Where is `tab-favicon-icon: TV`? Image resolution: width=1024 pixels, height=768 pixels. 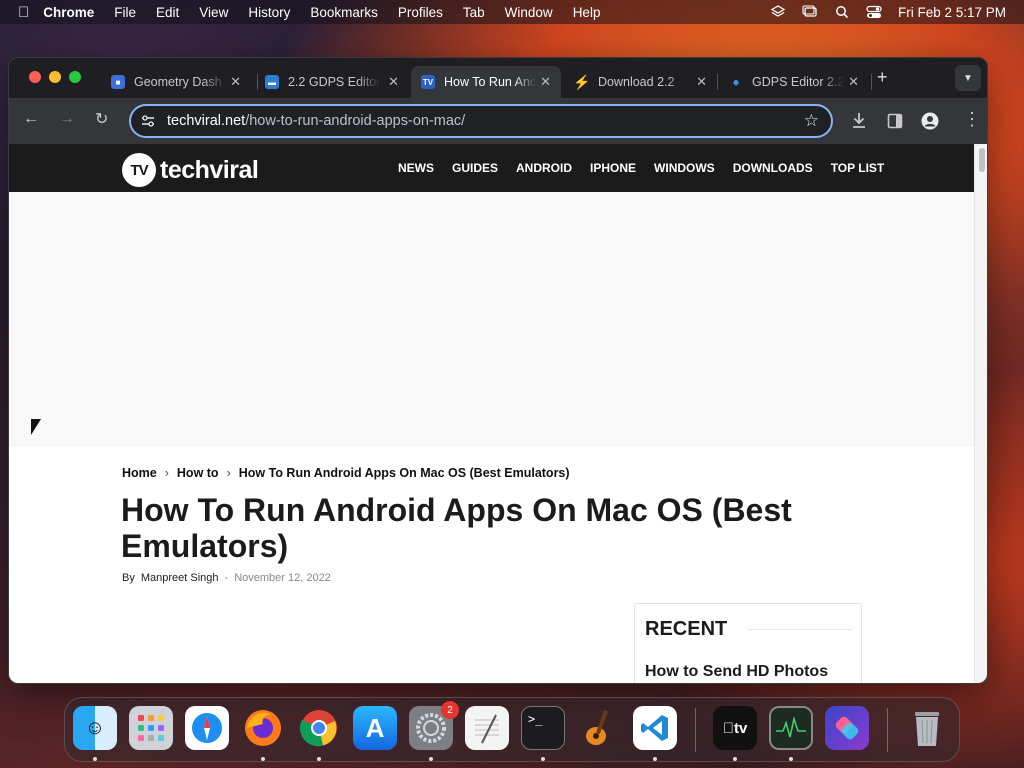
tab-favicon-icon: TV is located at coordinates (428, 82).